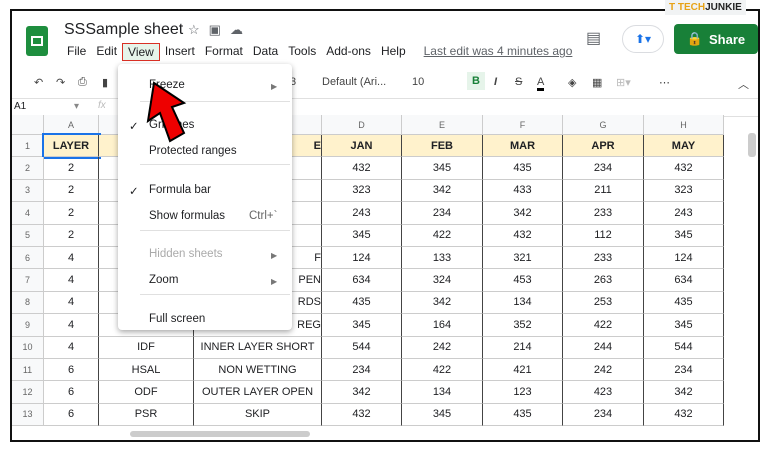  I want to click on row-header: 9, so click(28, 325).